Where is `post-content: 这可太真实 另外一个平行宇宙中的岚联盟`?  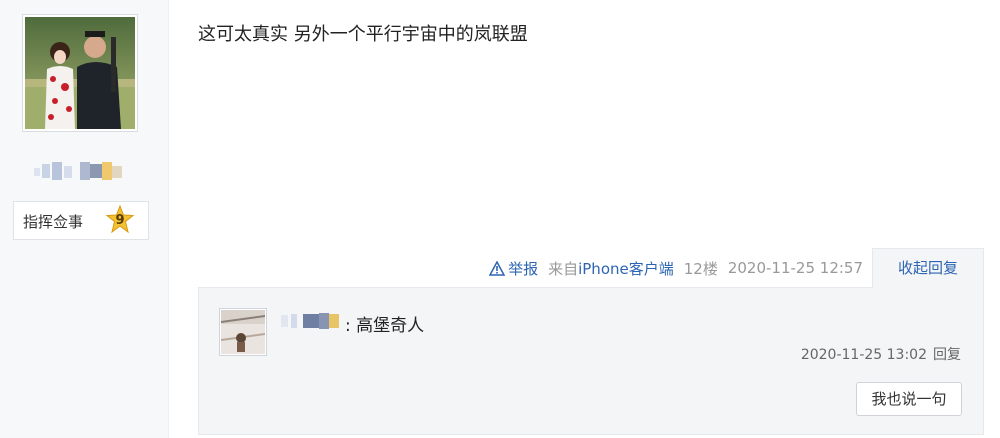
post-content: 这可太真实 另外一个平行宇宙中的岚联盟 is located at coordinates (363, 34).